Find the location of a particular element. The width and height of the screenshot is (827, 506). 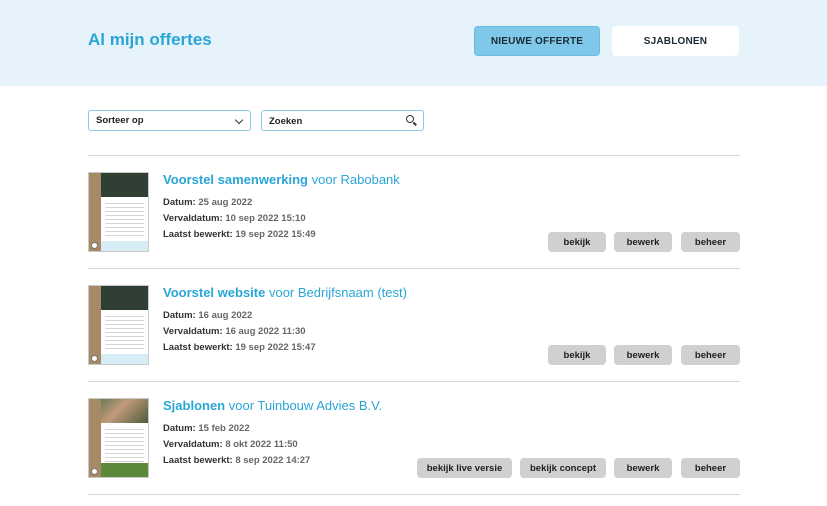

sort-select: Sorteer op is located at coordinates (169, 120).